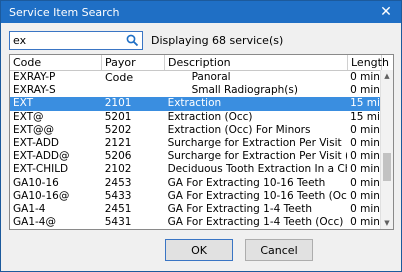  I want to click on cell-description: Extraction (Occ), so click(210, 116).